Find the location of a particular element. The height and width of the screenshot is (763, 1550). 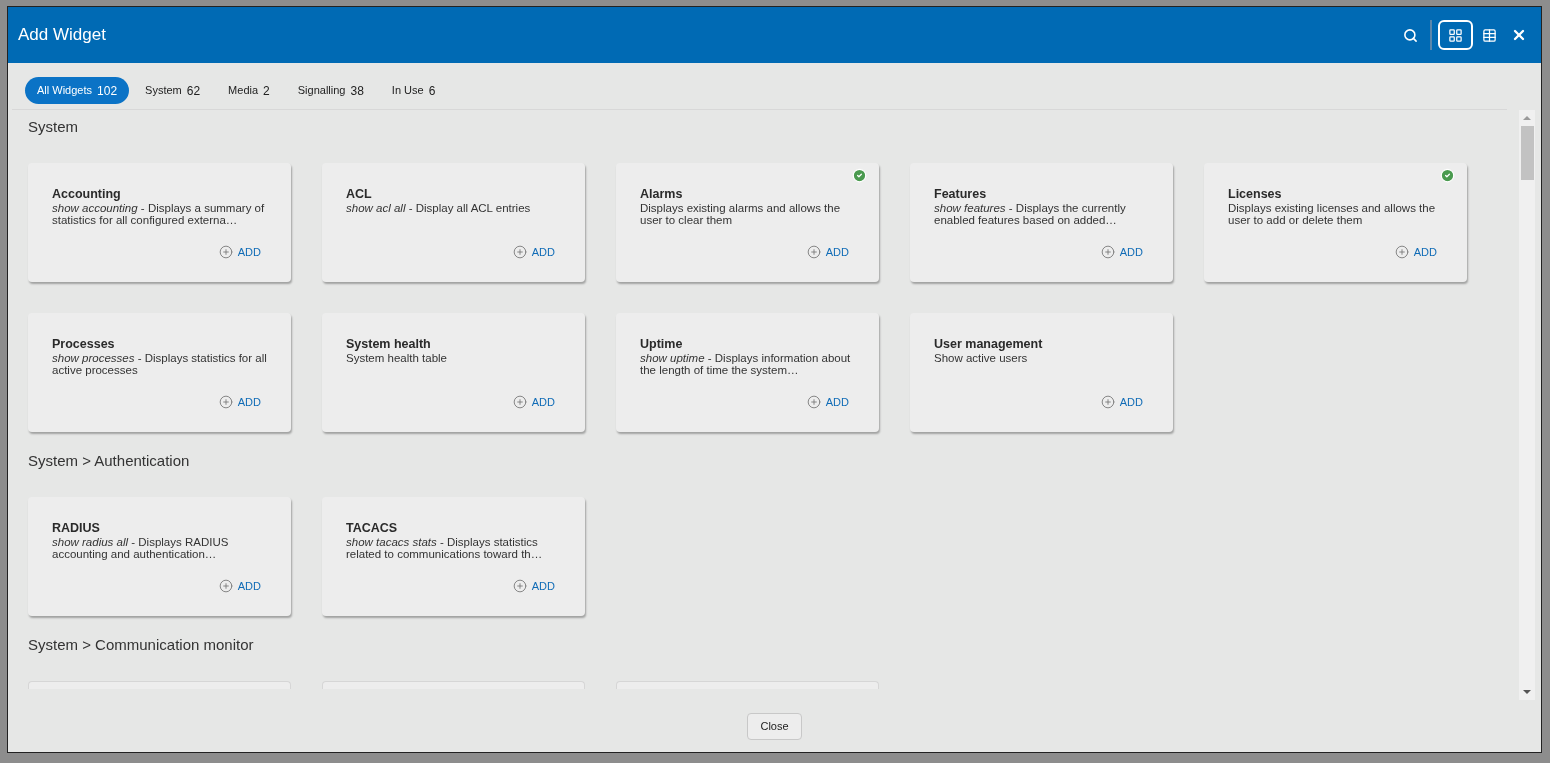

tab-count: 38 is located at coordinates (357, 91).